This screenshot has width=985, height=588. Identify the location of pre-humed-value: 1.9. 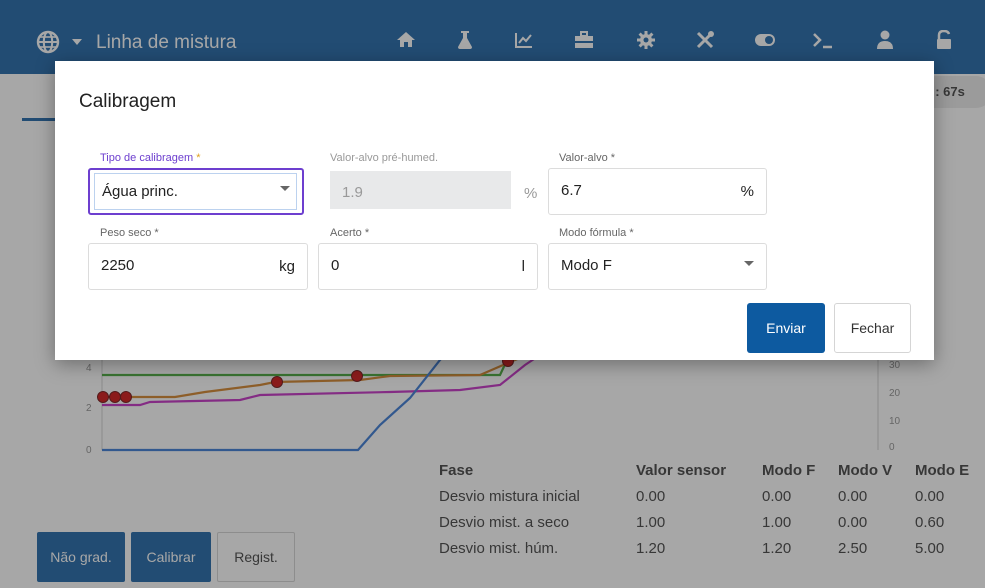
(352, 192).